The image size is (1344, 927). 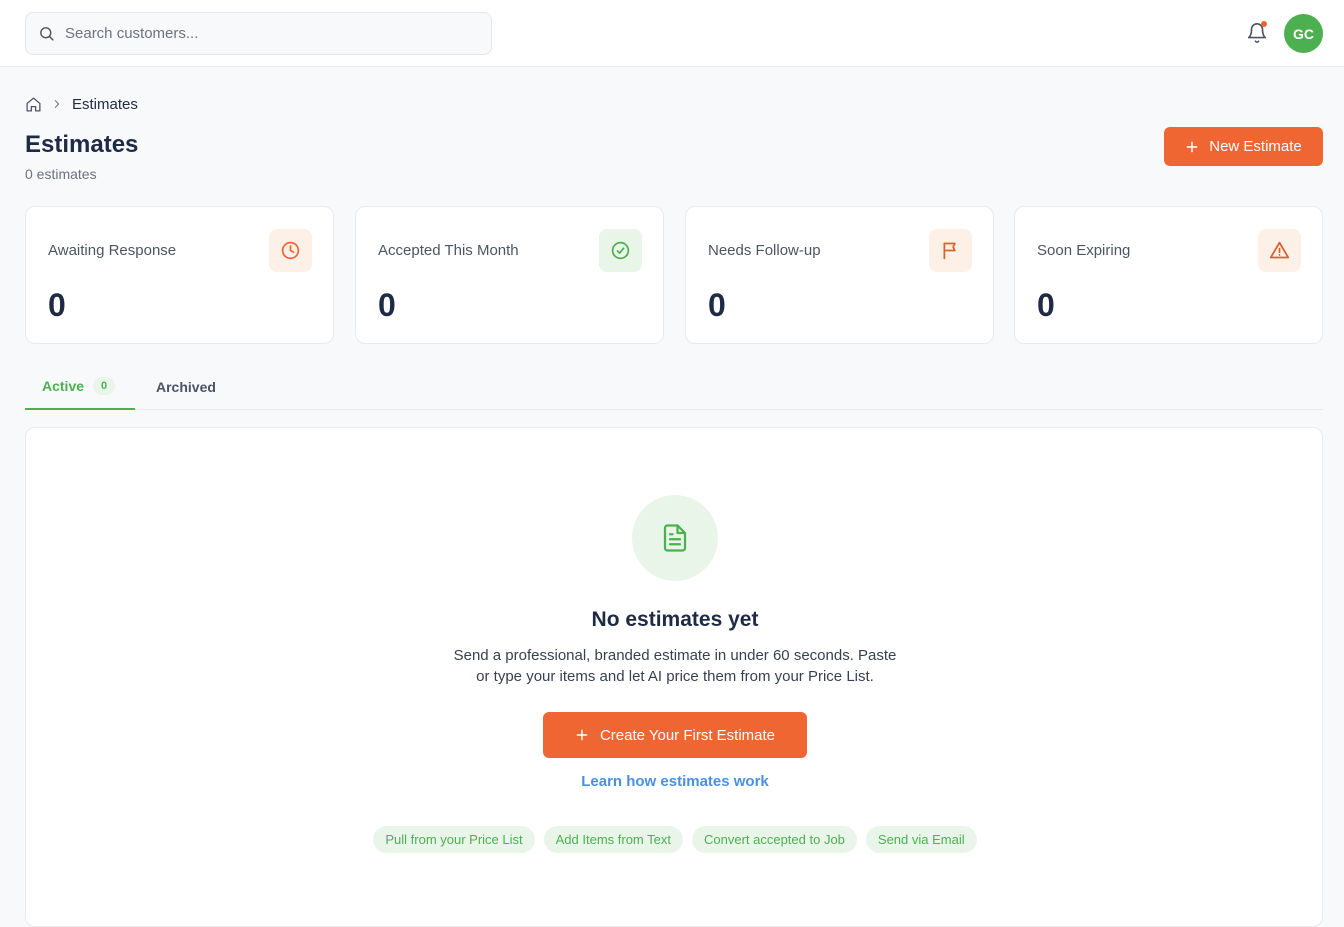 I want to click on stat-label: Soon Expiring, so click(x=1084, y=250).